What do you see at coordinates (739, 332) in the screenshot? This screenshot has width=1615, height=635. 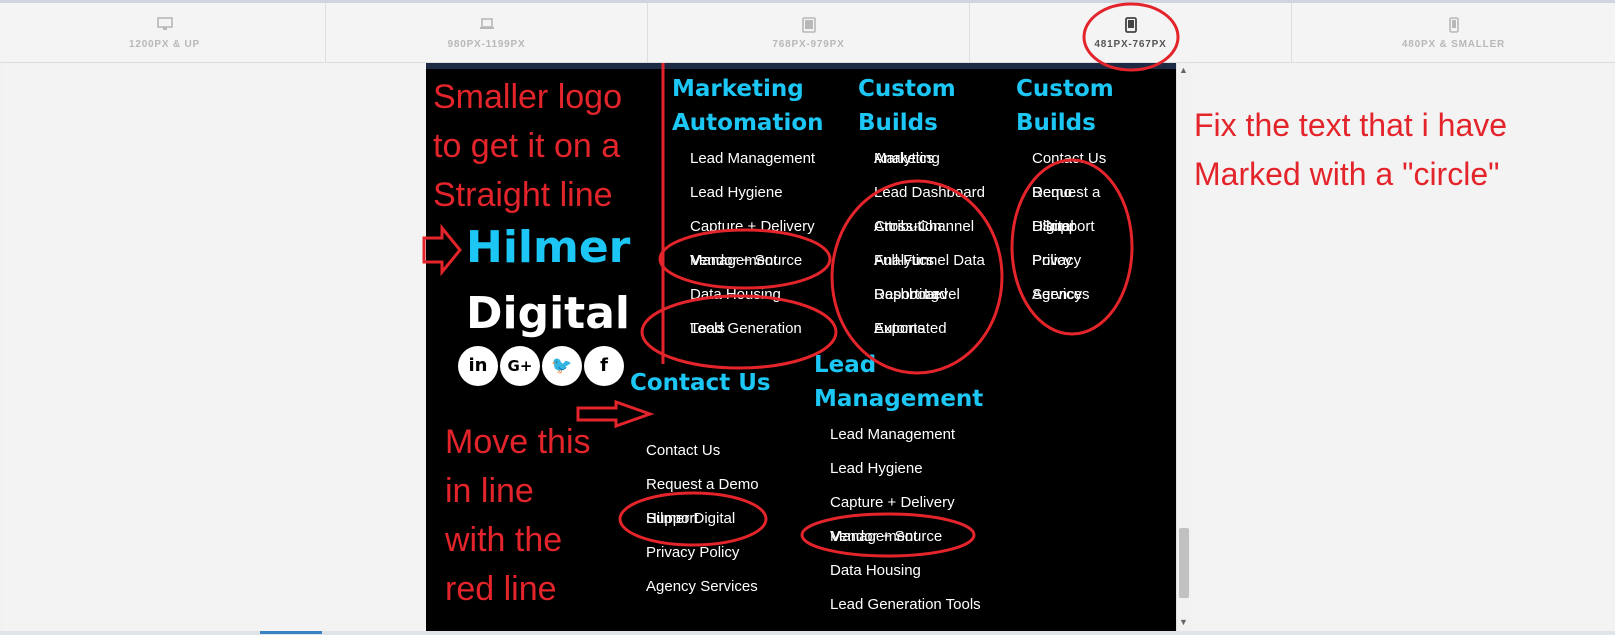 I see `circle-lead-generation` at bounding box center [739, 332].